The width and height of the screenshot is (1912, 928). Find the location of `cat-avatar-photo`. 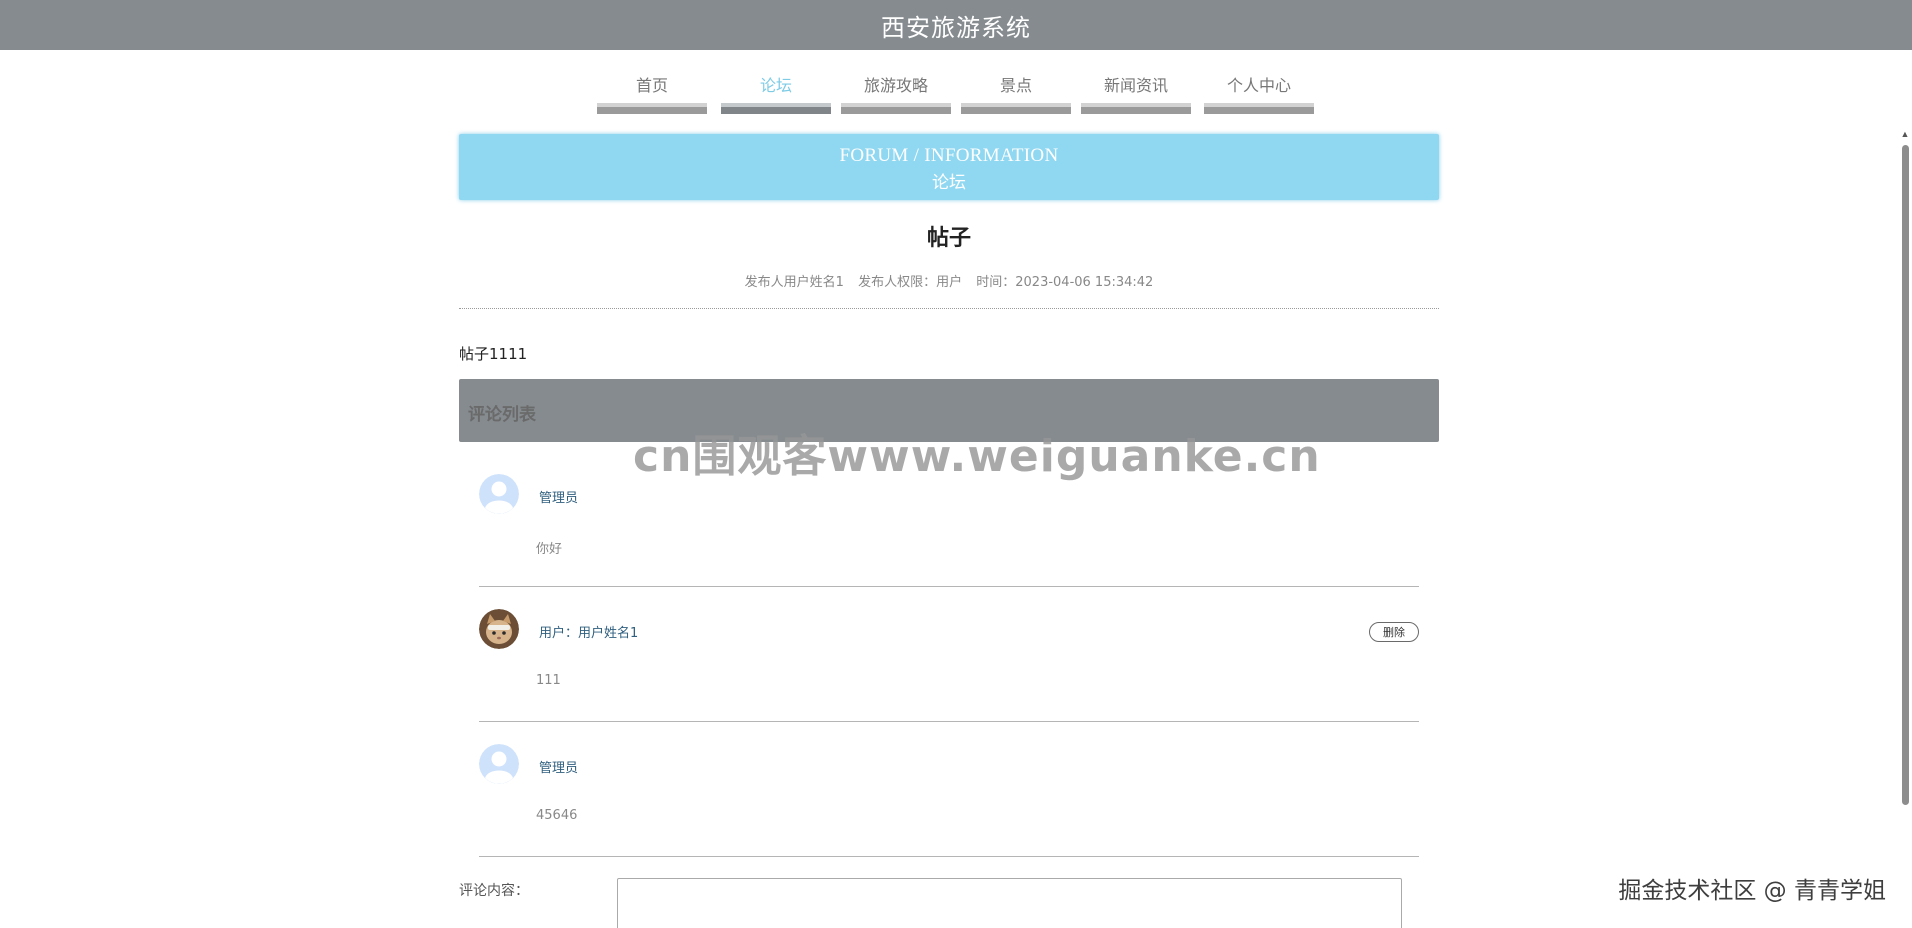

cat-avatar-photo is located at coordinates (499, 629).